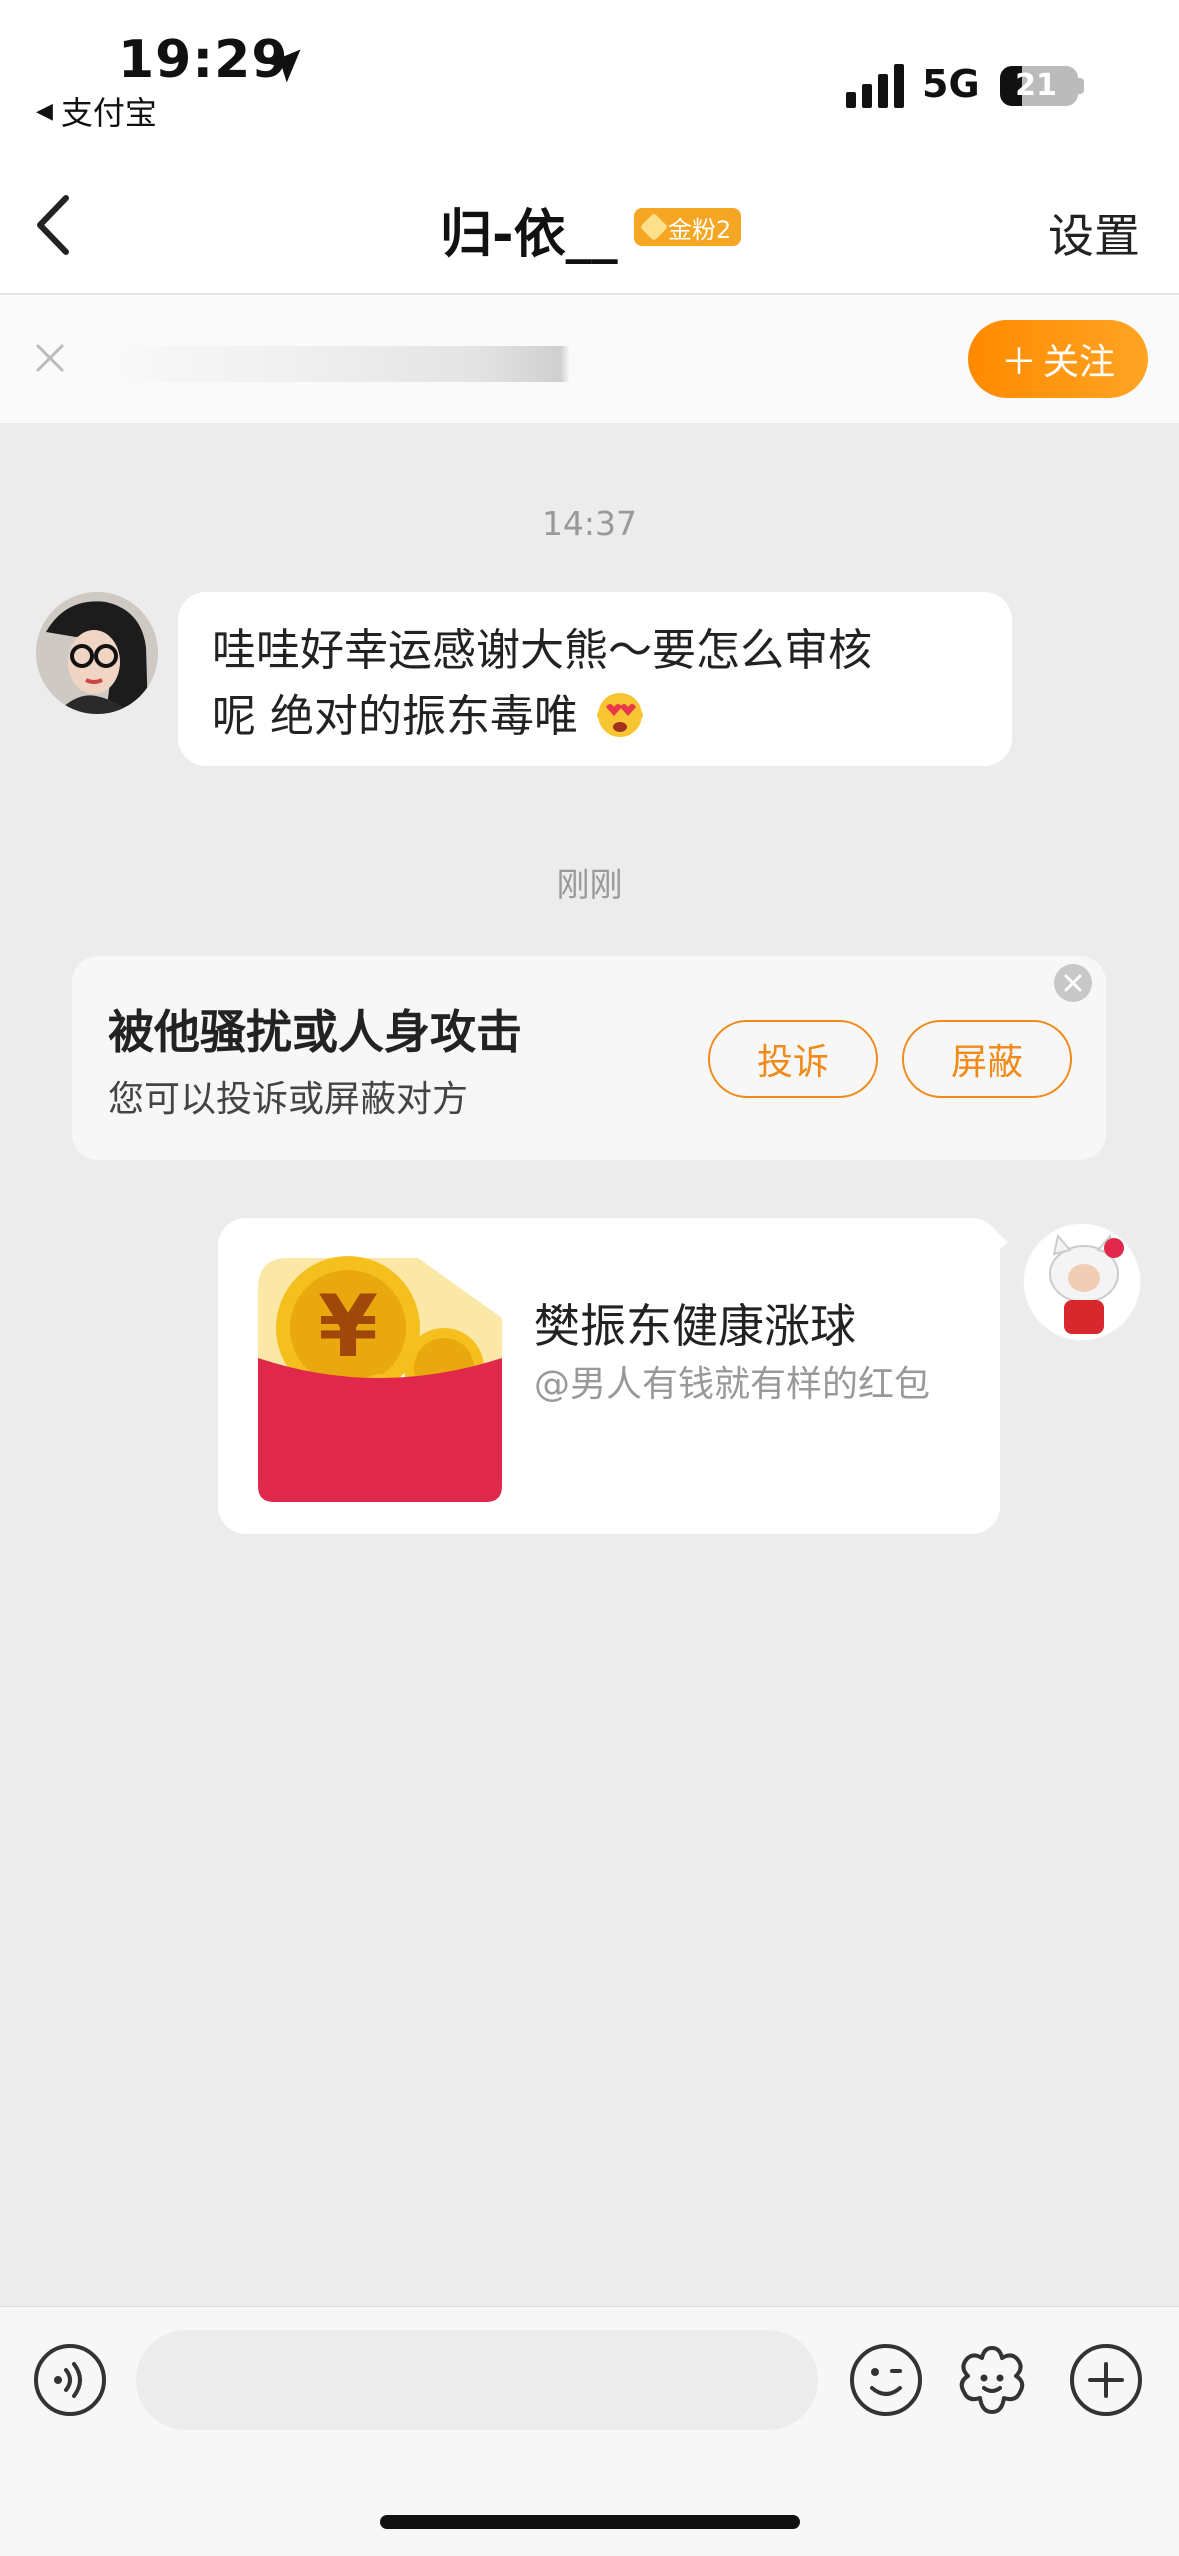 The width and height of the screenshot is (1179, 2556). What do you see at coordinates (477, 2380) in the screenshot?
I see `message-input` at bounding box center [477, 2380].